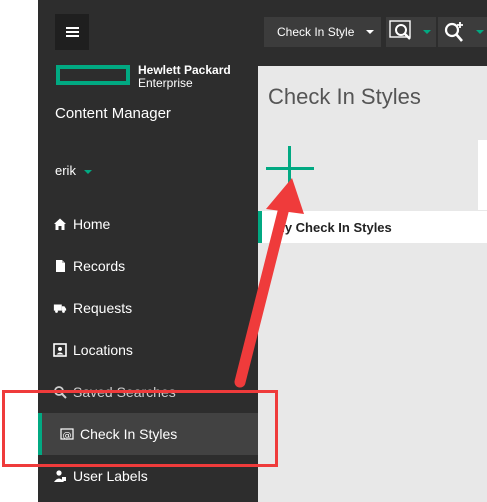  What do you see at coordinates (372, 227) in the screenshot?
I see `list-item: My Check In Styles` at bounding box center [372, 227].